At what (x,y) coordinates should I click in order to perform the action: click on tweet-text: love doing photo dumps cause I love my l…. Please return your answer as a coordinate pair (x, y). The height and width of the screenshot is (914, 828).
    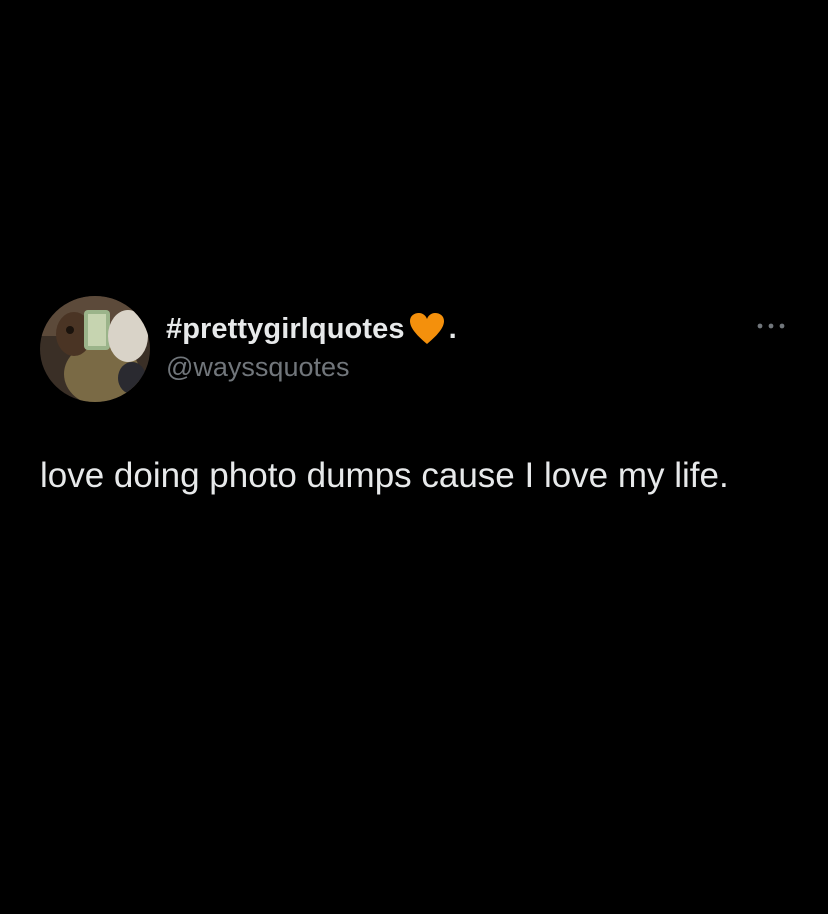
    Looking at the image, I should click on (384, 475).